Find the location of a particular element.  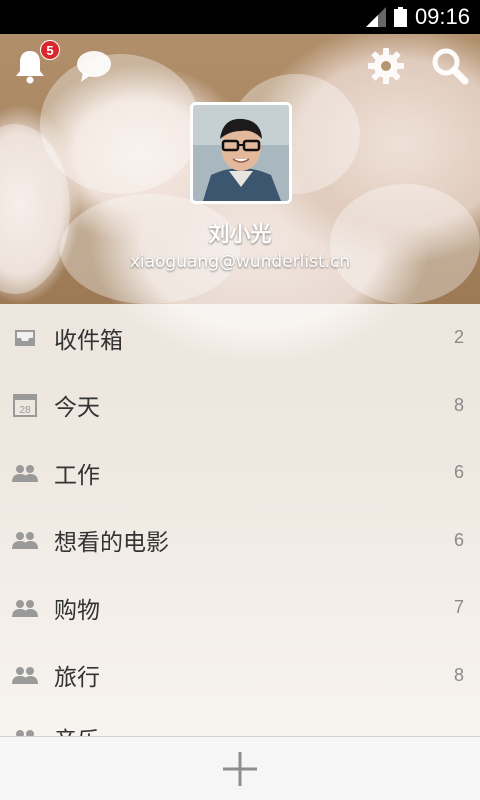

list-item-travel: 旅行 8 is located at coordinates (240, 676).